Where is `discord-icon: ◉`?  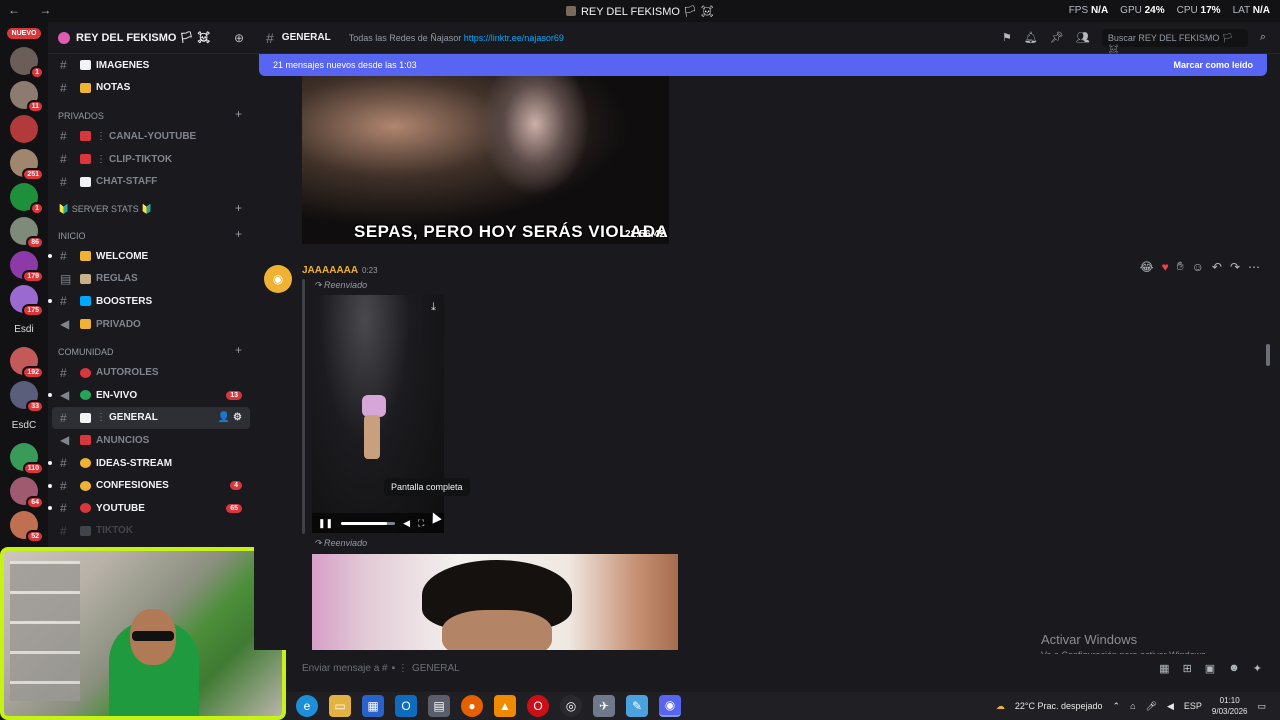
discord-icon: ◉ is located at coordinates (670, 706).